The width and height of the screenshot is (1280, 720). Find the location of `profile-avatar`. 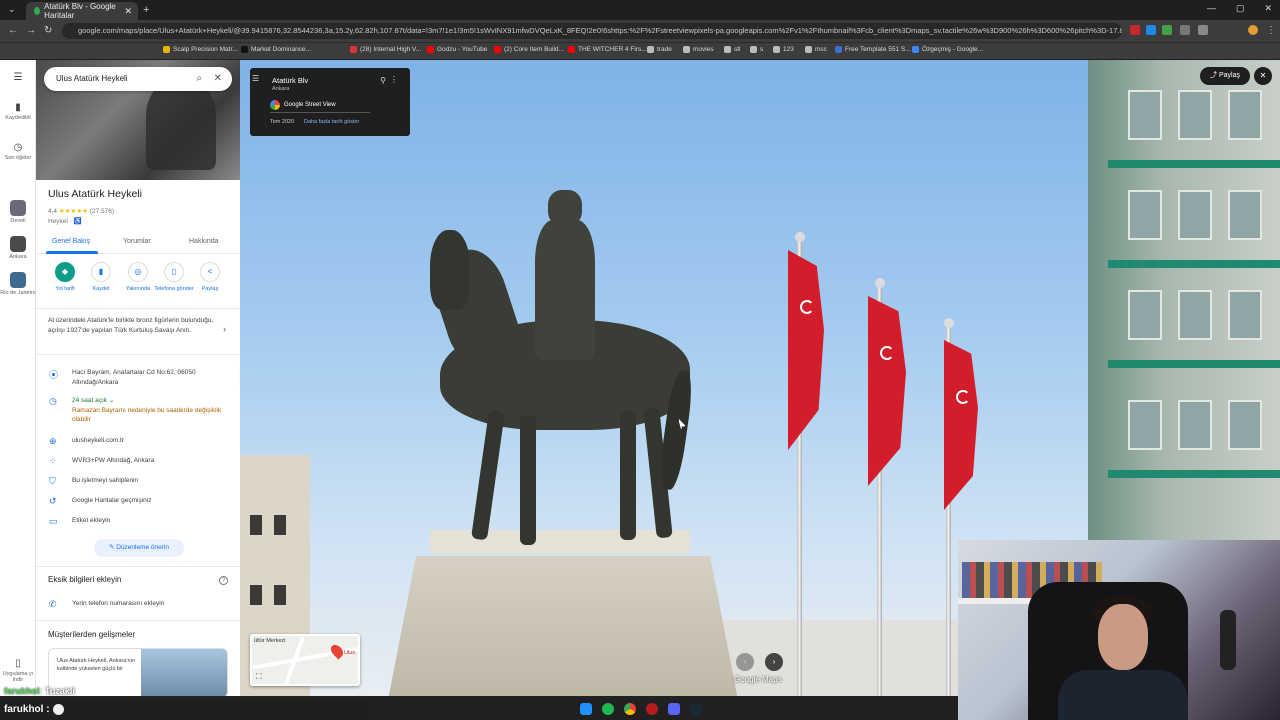

profile-avatar is located at coordinates (1253, 30).